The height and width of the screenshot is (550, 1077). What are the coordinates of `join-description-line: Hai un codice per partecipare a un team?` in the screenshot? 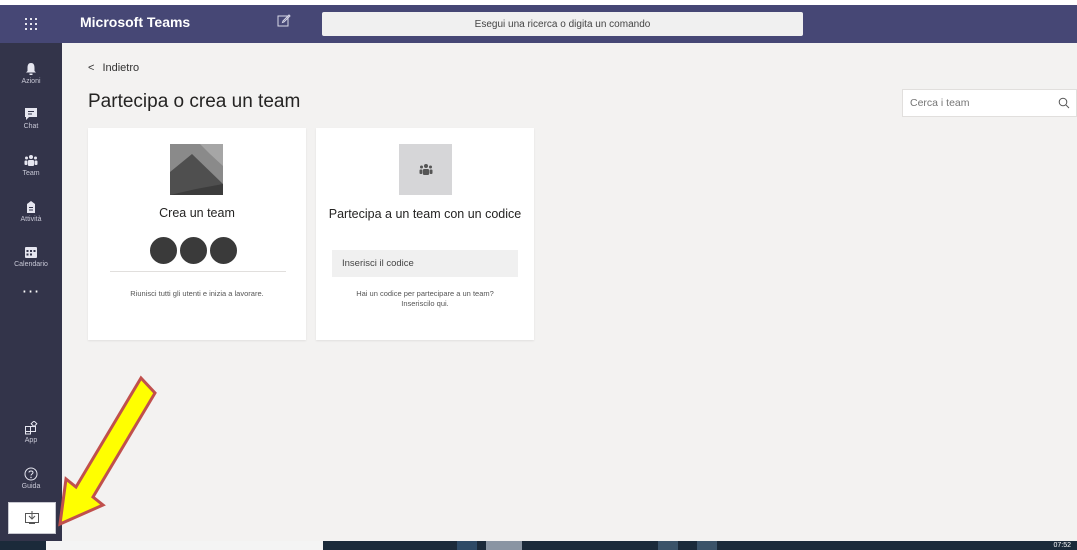 It's located at (425, 293).